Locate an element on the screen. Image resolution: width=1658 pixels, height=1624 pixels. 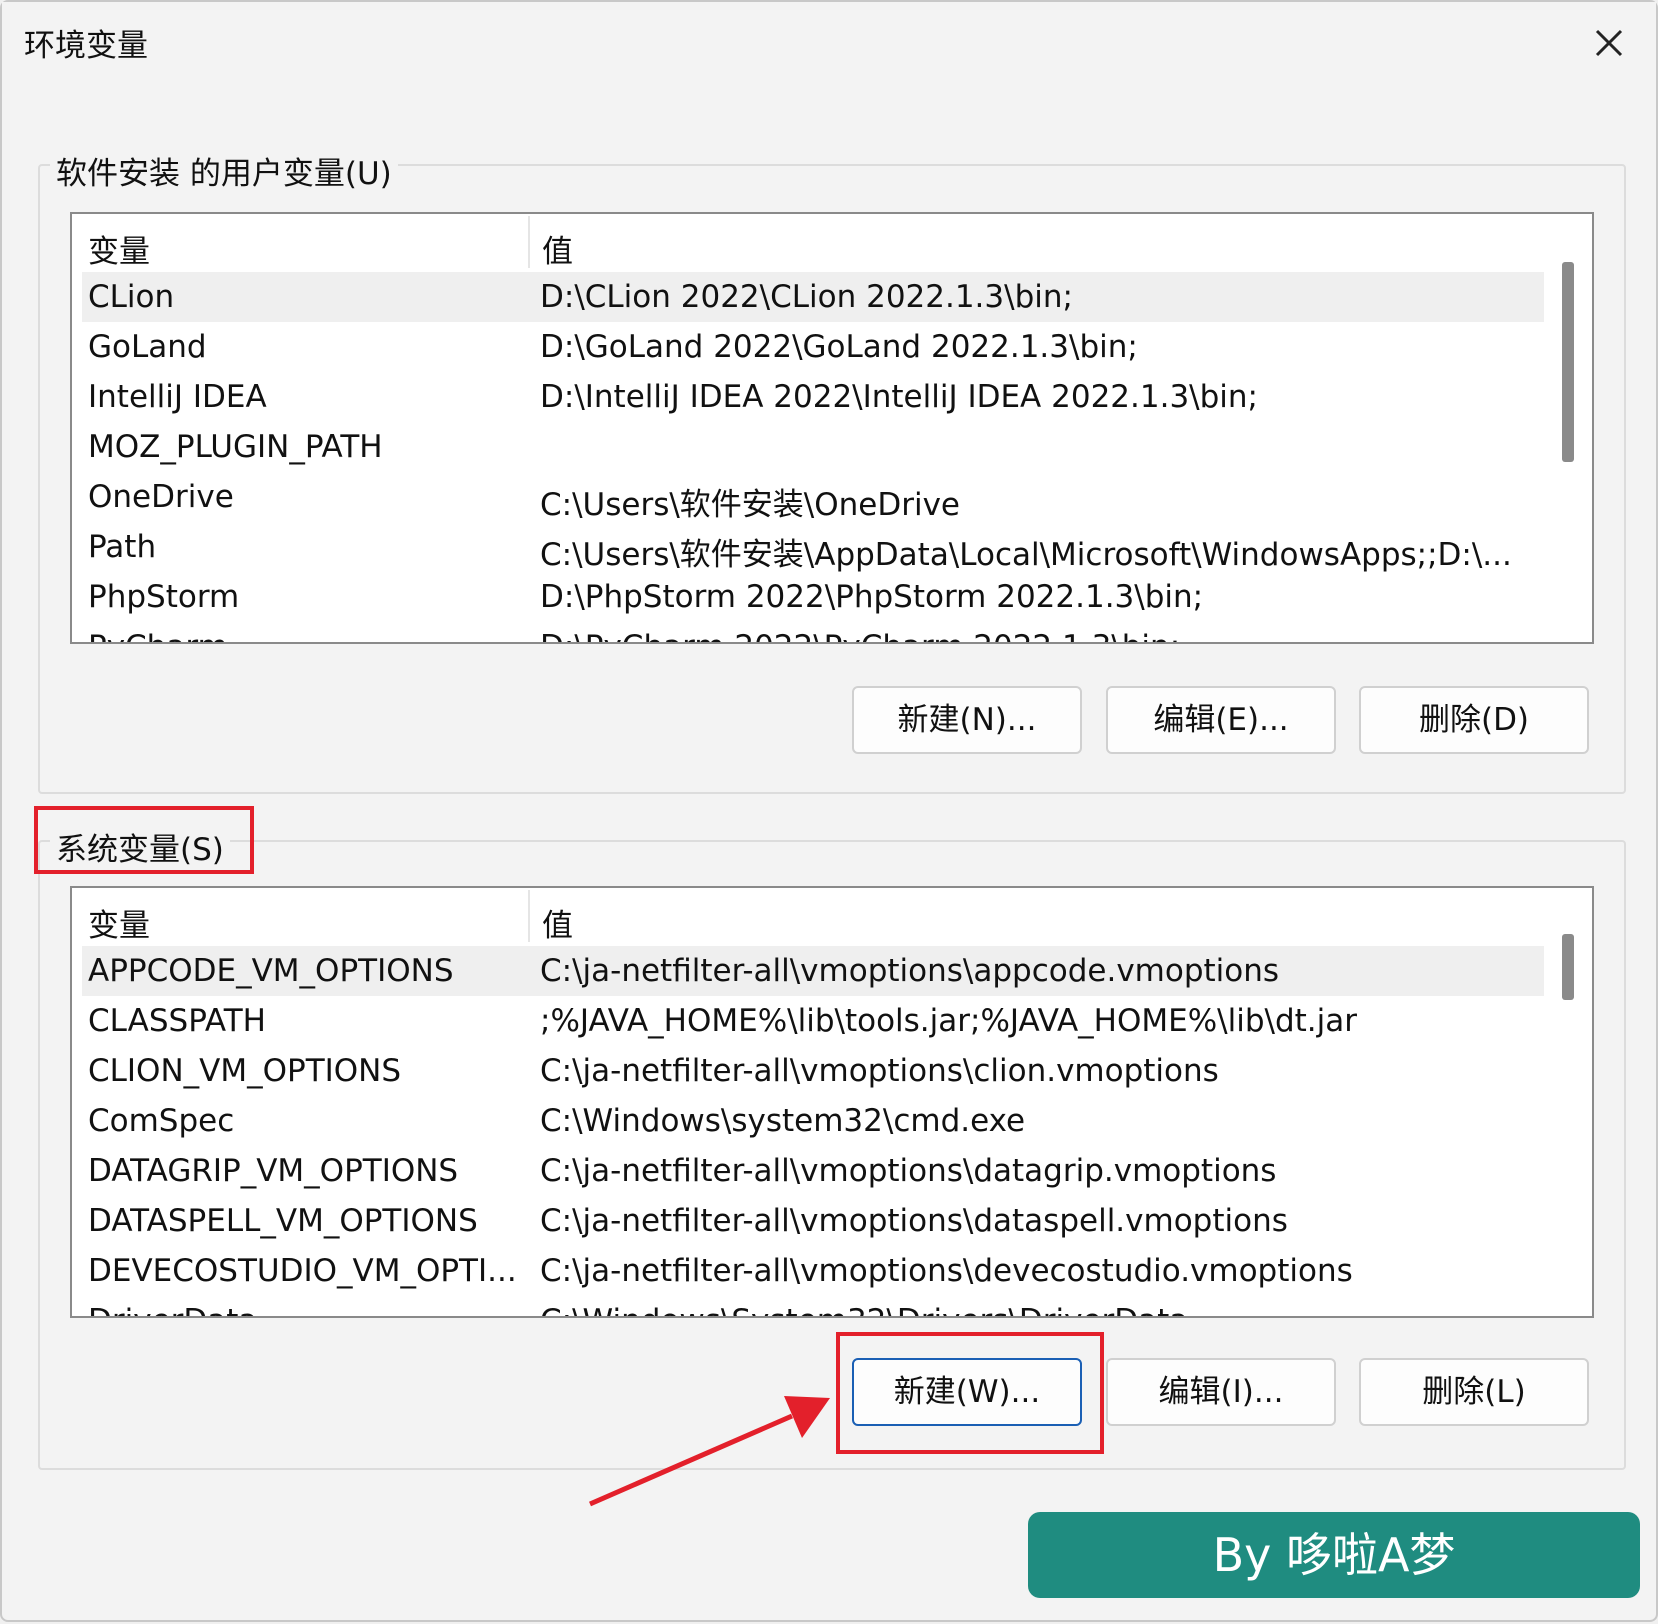
watermark-badge: By 哆啦A梦 is located at coordinates (1334, 1555).